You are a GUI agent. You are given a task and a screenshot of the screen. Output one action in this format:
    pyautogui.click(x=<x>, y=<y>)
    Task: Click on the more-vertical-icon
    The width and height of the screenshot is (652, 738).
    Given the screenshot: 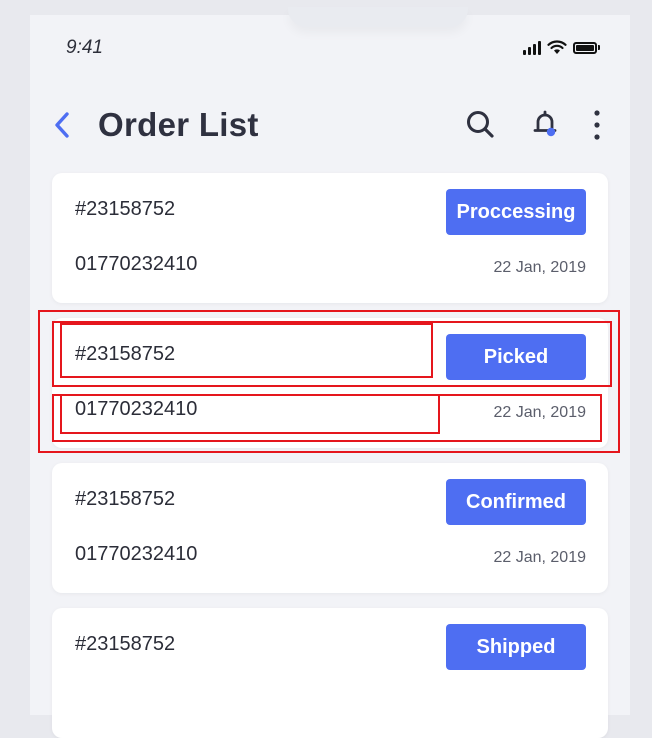 What is the action you would take?
    pyautogui.click(x=597, y=125)
    